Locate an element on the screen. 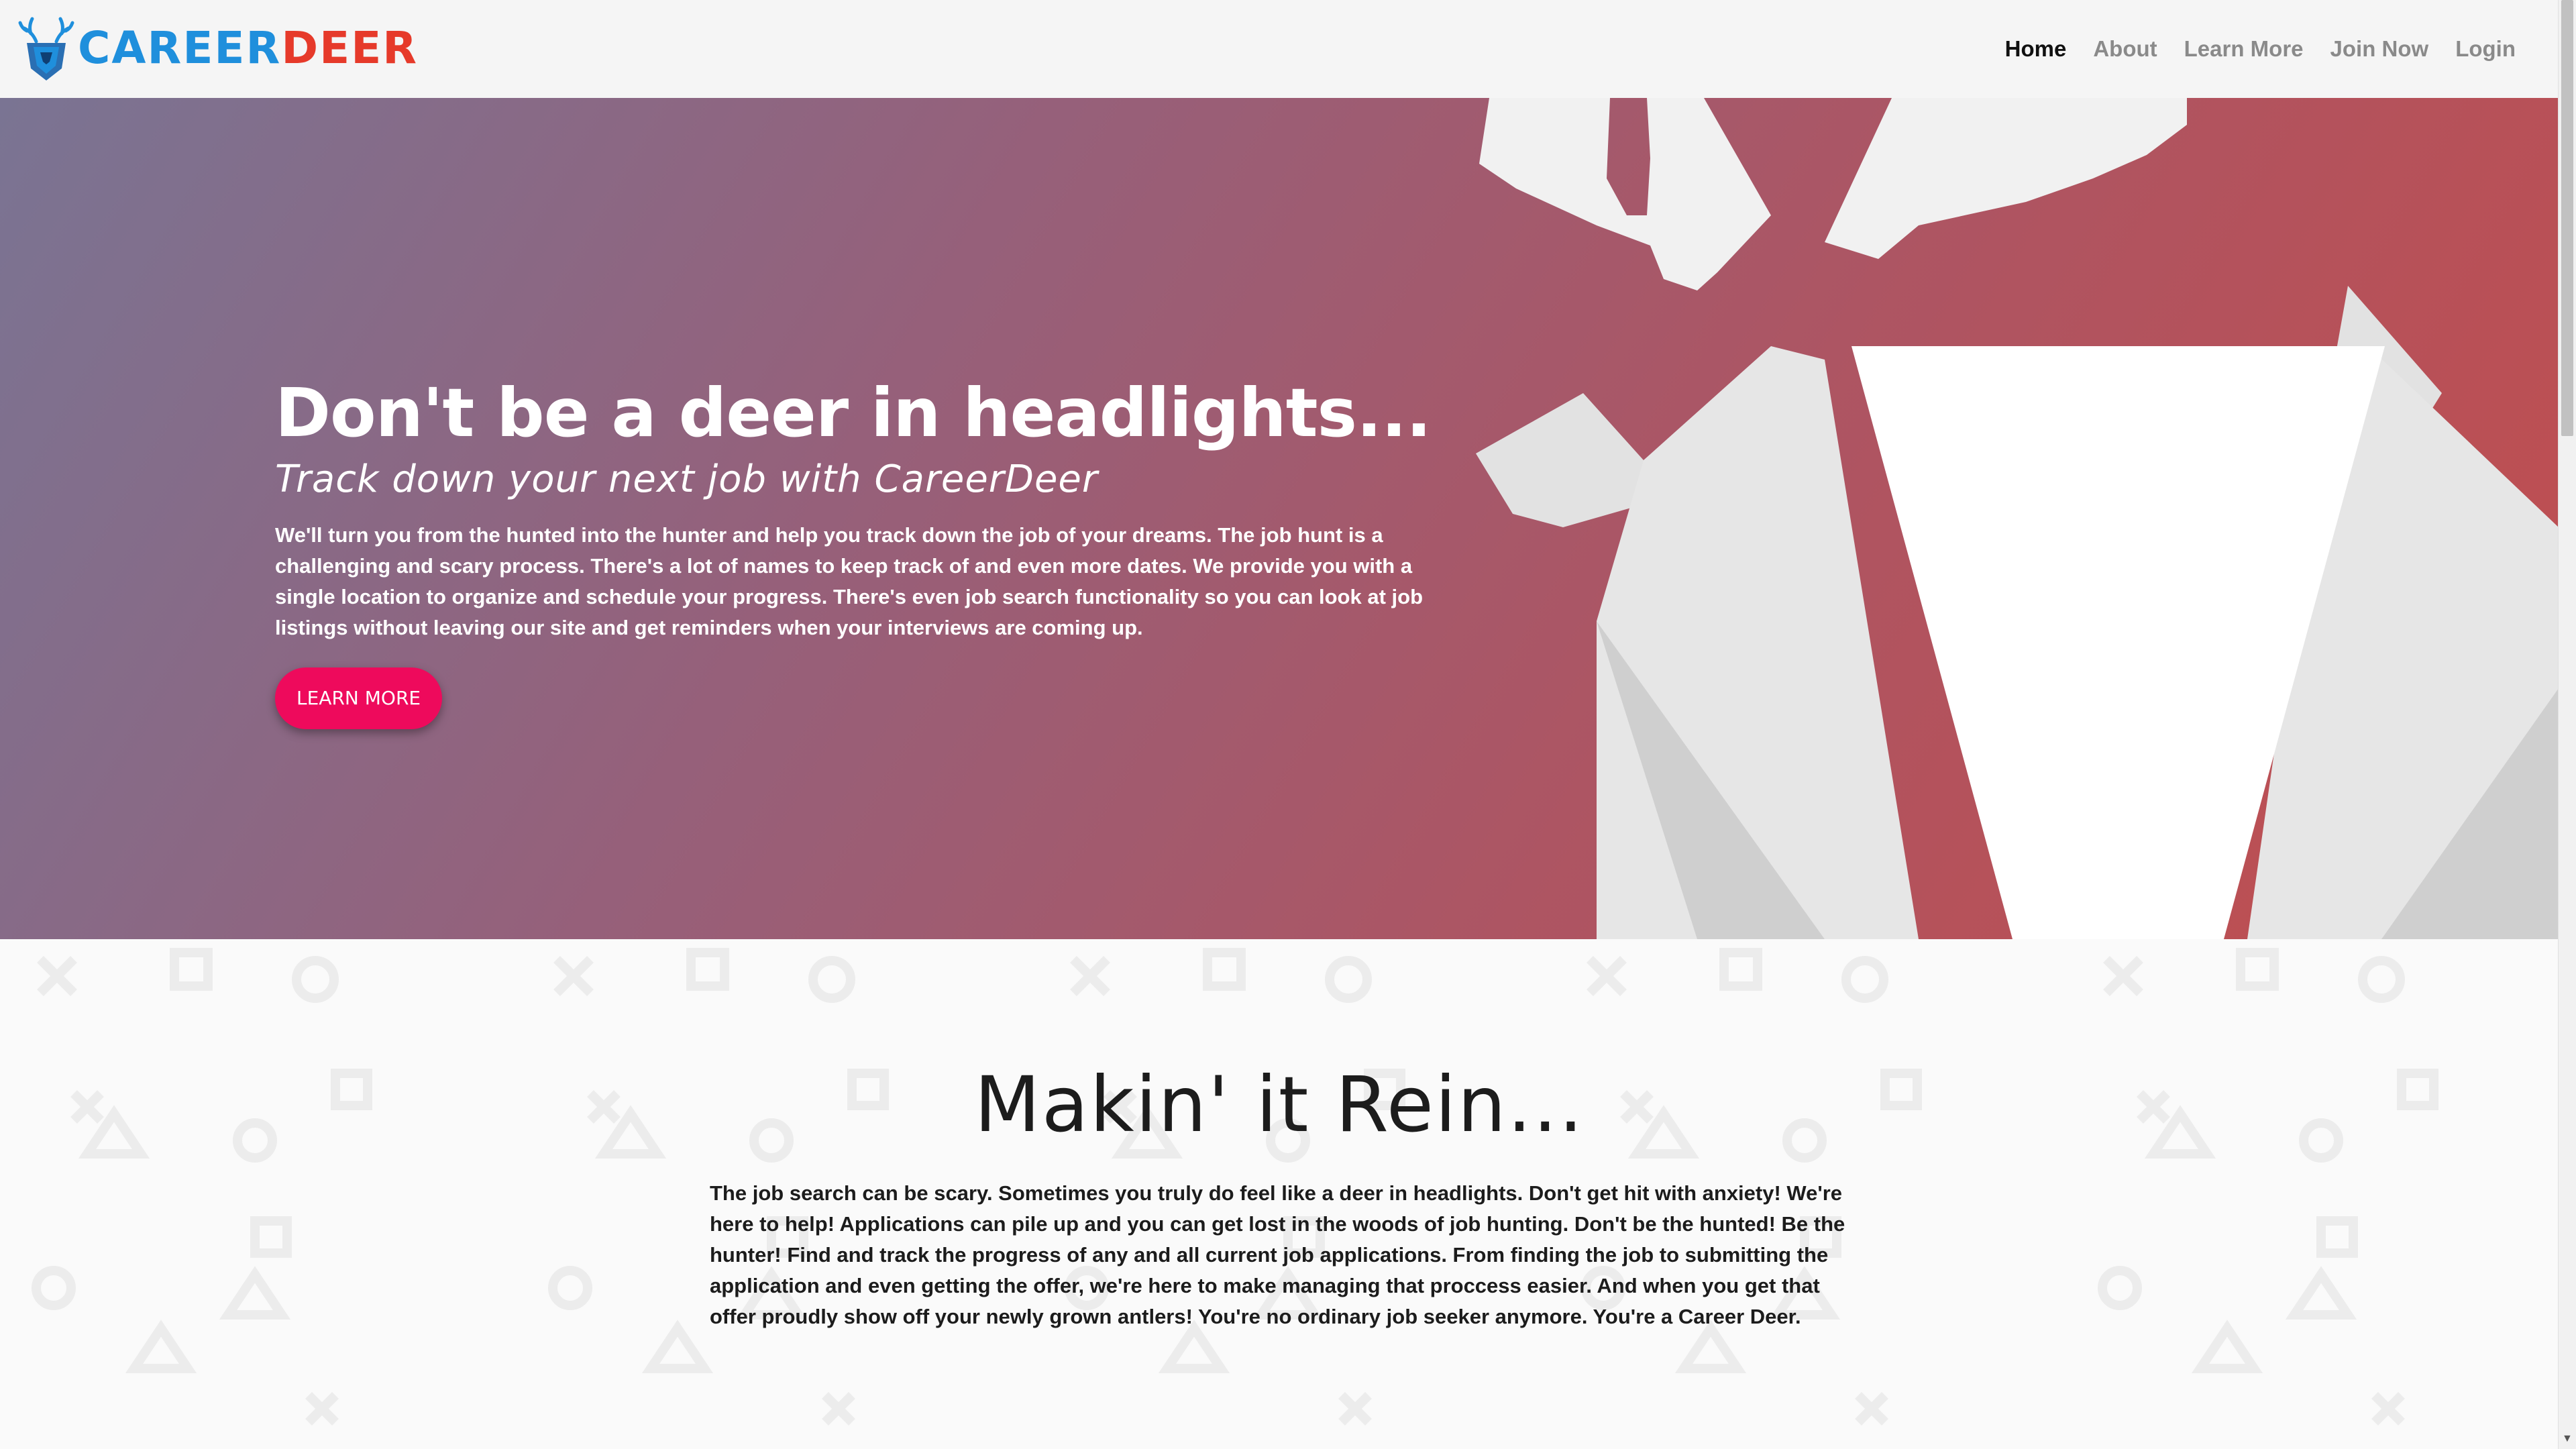 This screenshot has height=1449, width=2576. page-scrollbar: ▼ is located at coordinates (2567, 724).